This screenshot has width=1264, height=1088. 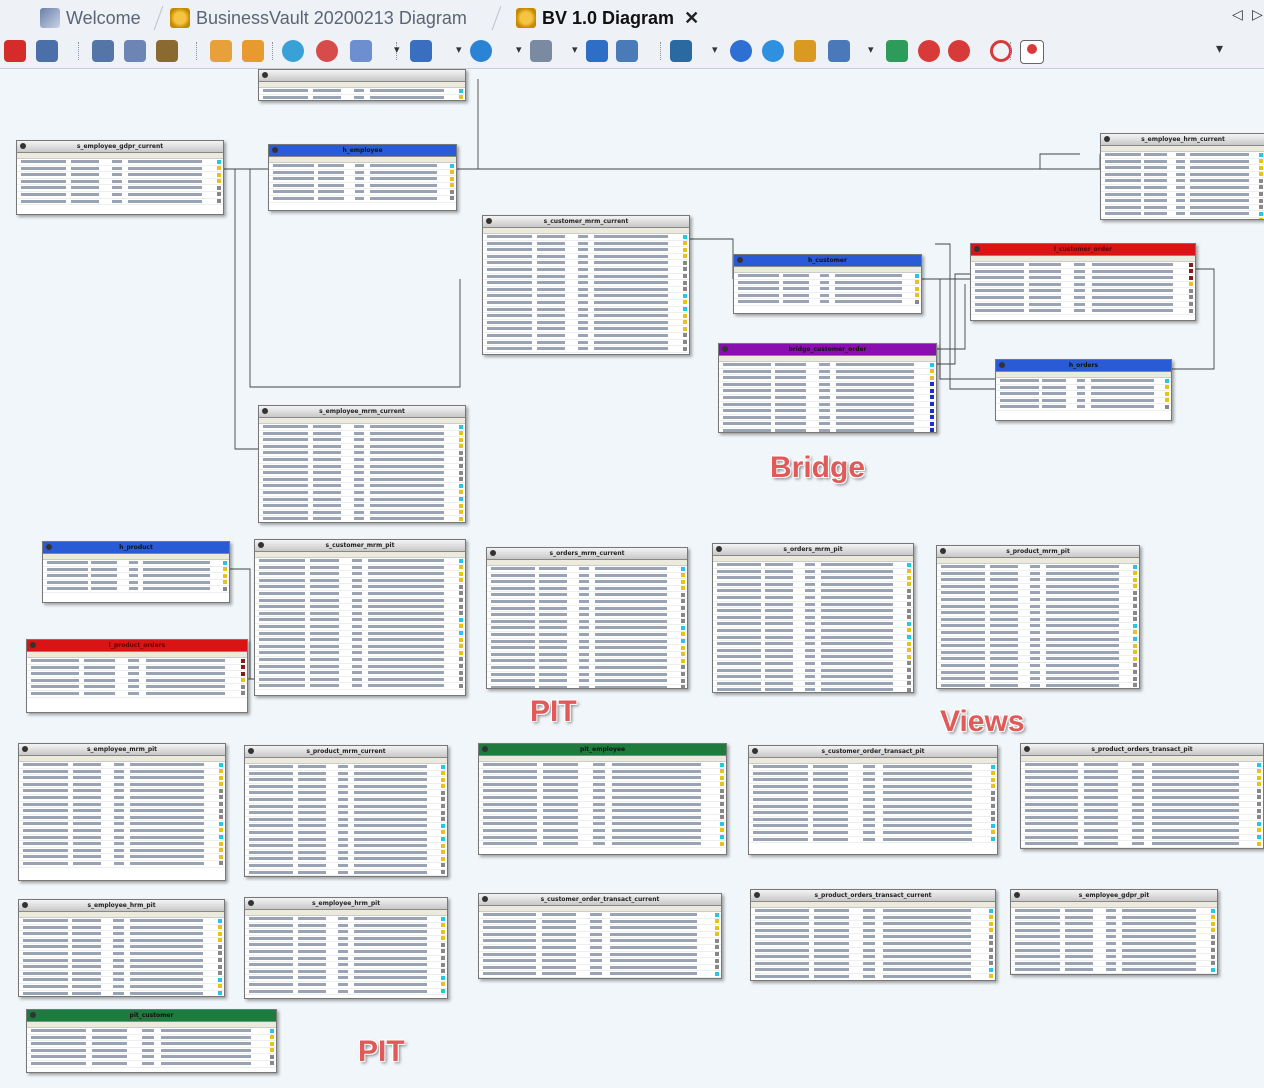 What do you see at coordinates (360, 546) in the screenshot?
I see `entity-title: s_customer_mrm_pit` at bounding box center [360, 546].